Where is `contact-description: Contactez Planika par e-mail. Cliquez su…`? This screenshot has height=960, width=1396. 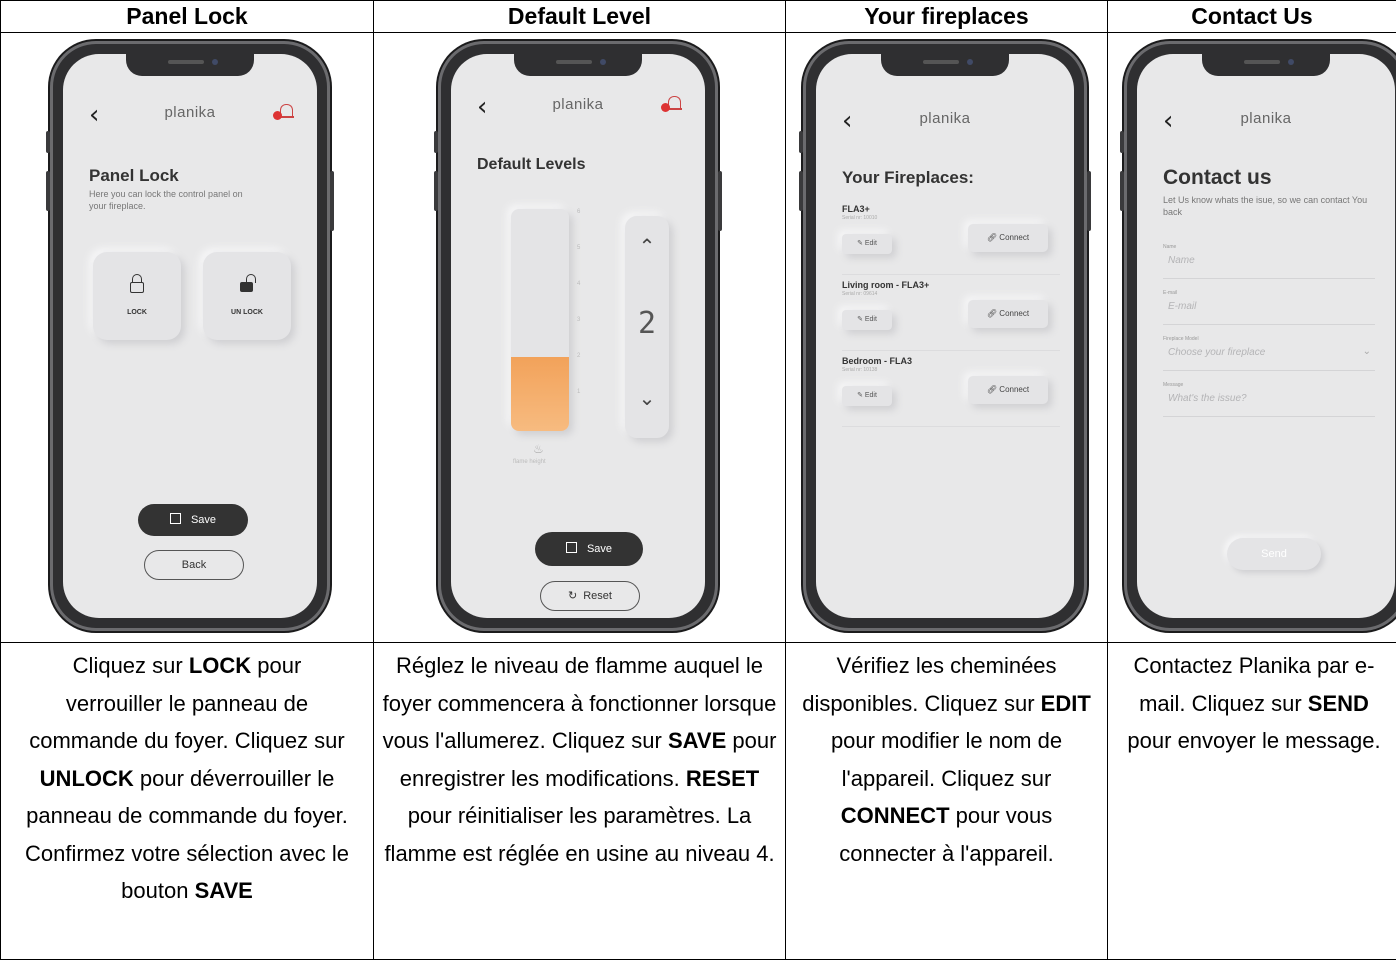 contact-description: Contactez Planika par e-mail. Cliquez su… is located at coordinates (1252, 801).